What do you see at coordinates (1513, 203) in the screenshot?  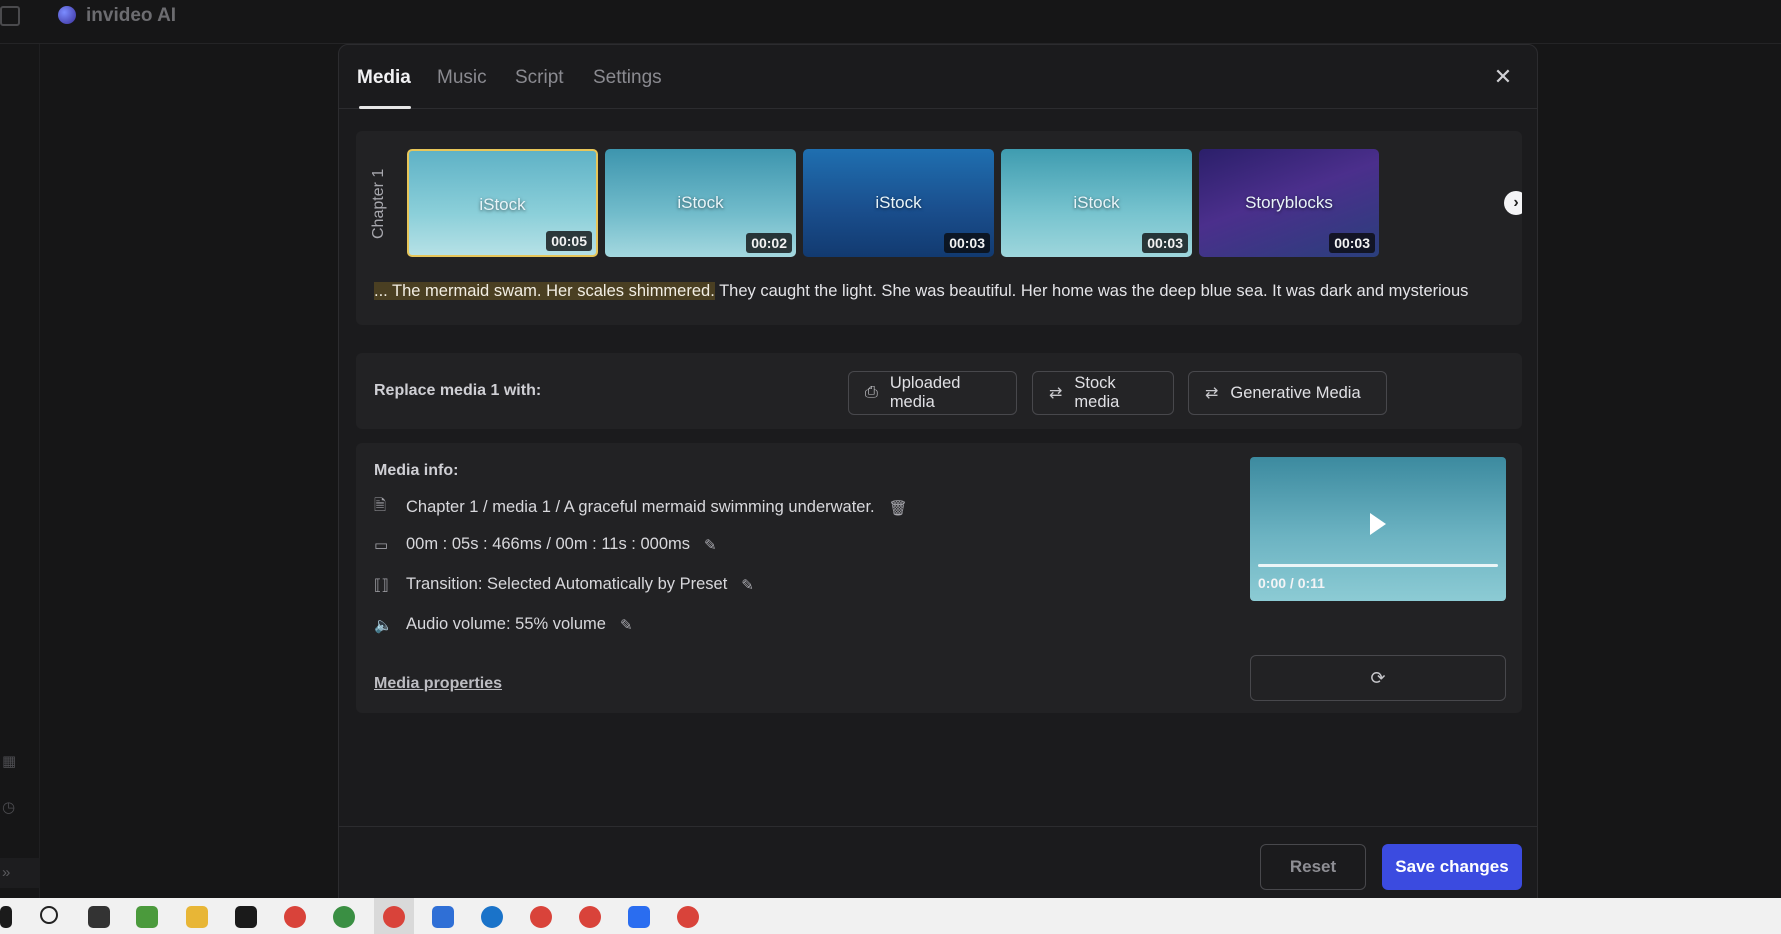 I see `chevron-right-icon: ›` at bounding box center [1513, 203].